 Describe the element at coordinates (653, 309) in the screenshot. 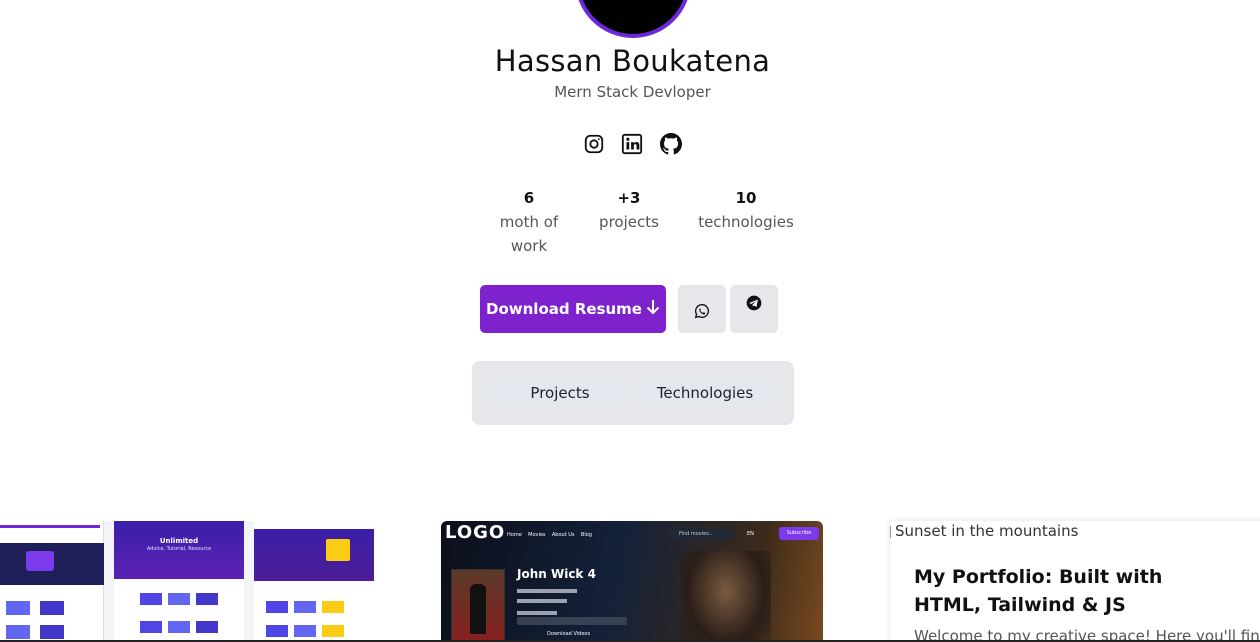

I see `arrow-down-icon` at that location.